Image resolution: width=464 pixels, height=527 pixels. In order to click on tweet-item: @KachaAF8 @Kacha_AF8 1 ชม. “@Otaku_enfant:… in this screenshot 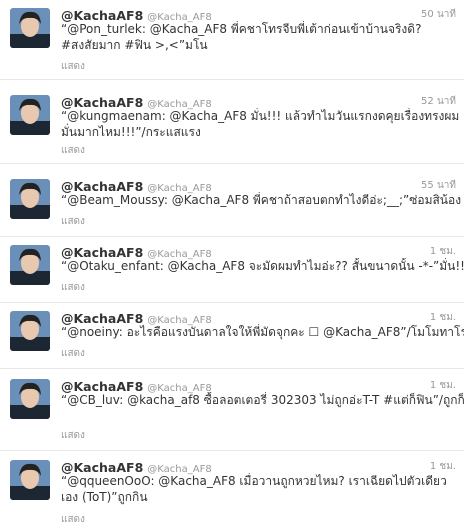, I will do `click(232, 270)`.